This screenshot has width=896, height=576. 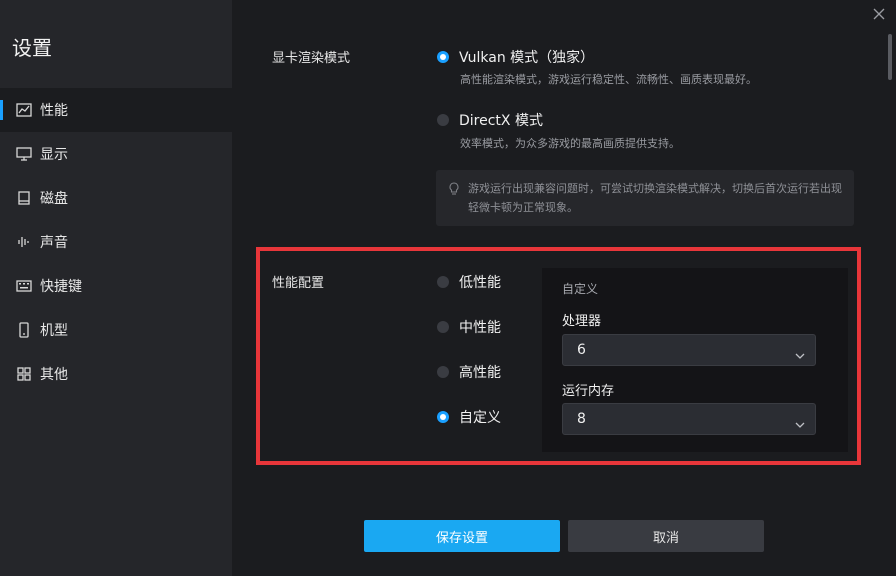 I want to click on sidebar-item-device-model: 机型, so click(x=116, y=330).